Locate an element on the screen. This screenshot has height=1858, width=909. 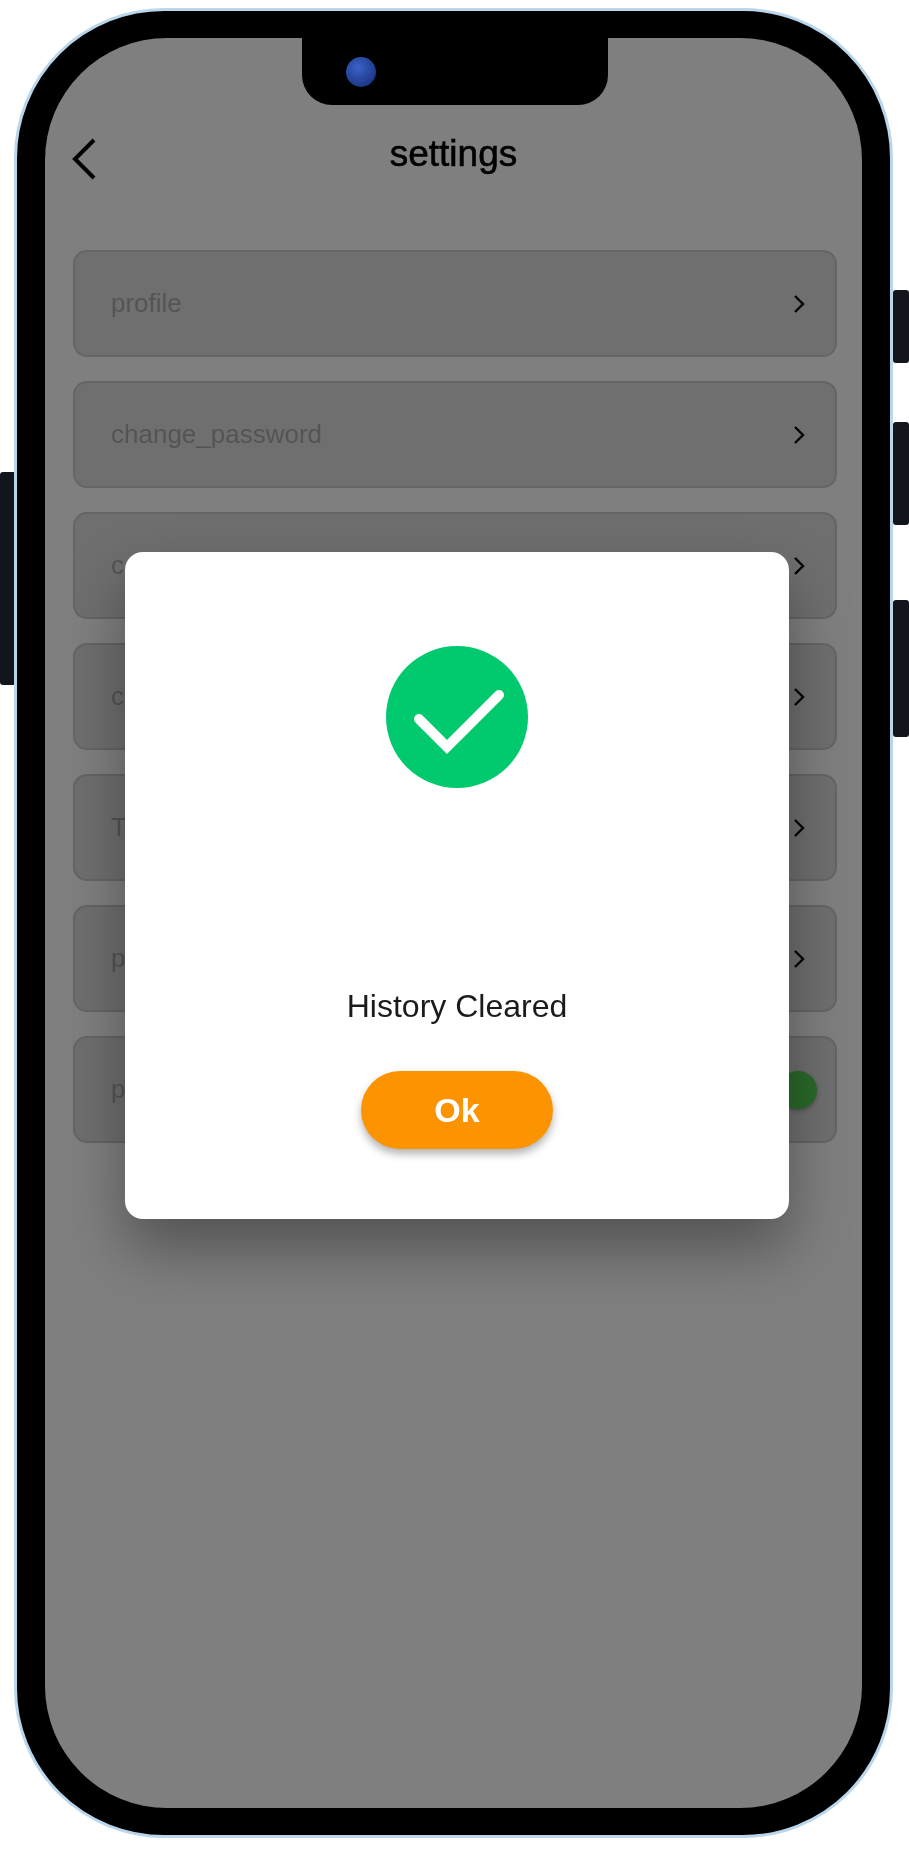
dialog-message: History Cleared is located at coordinates (457, 1006).